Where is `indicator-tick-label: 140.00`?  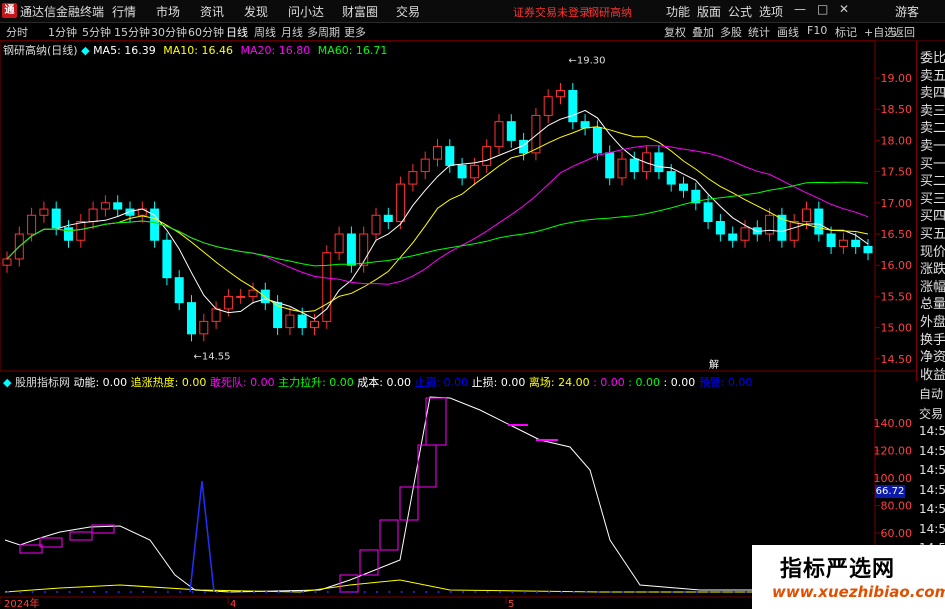
indicator-tick-label: 140.00 is located at coordinates (893, 423).